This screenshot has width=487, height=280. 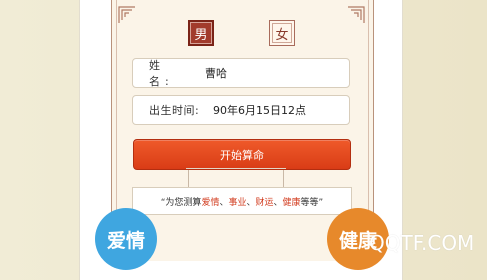 What do you see at coordinates (264, 202) in the screenshot?
I see `description-wealth: 财运` at bounding box center [264, 202].